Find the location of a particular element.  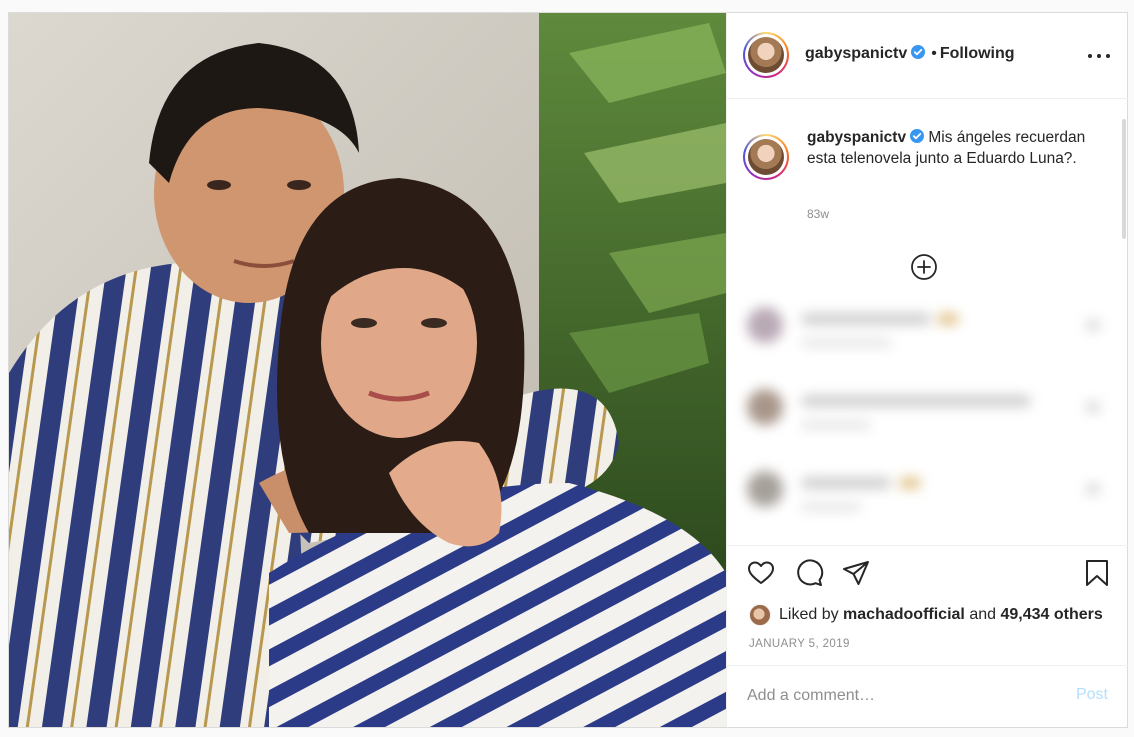

comments-scrollbar is located at coordinates (1124, 179).